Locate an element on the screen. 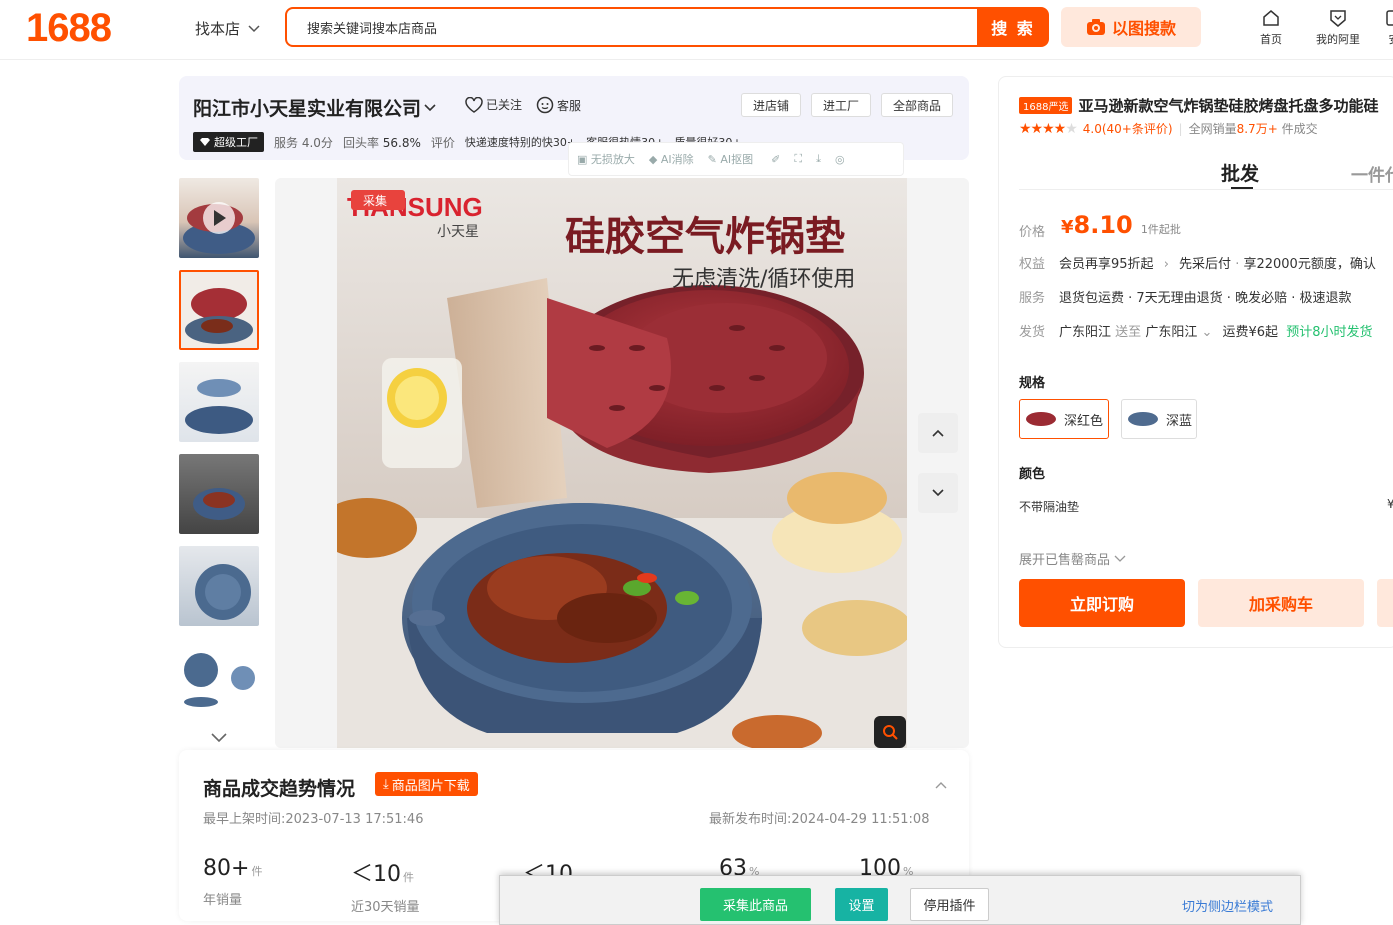 The image size is (1393, 925). image-tool-bar: ▣ 无损放大 ◆ AI消除 ✎ AI抠图 ✐ ⛶ ⤓ ◎ is located at coordinates (736, 159).